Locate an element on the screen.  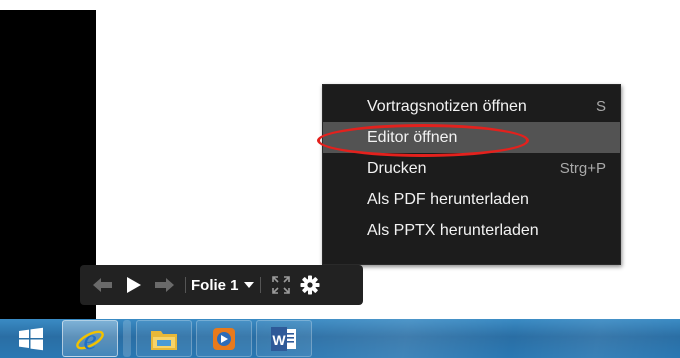
menu-item-label: Drucken is located at coordinates (397, 168).